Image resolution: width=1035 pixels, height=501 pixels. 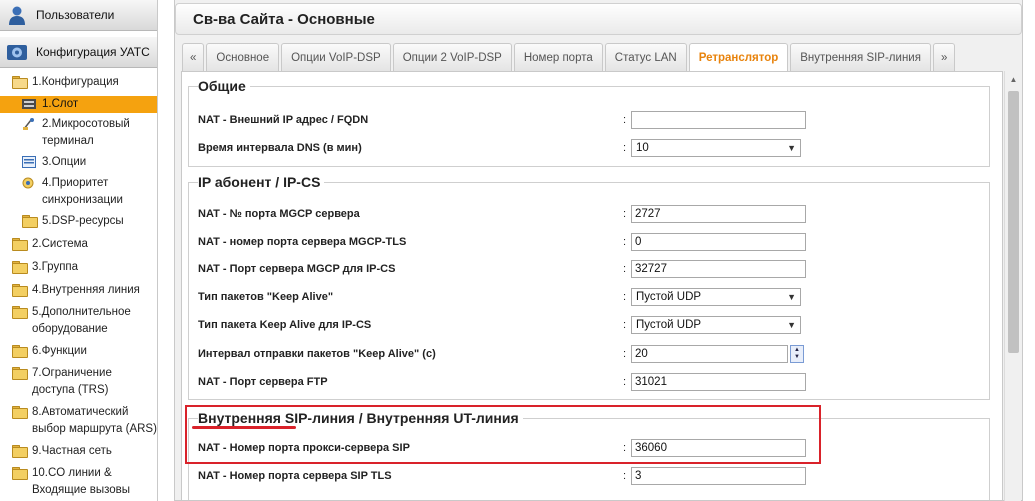 What do you see at coordinates (593, 148) in the screenshot?
I see `row-dns-interval: Время интервала DNS (в мин) : 10 ▼` at bounding box center [593, 148].